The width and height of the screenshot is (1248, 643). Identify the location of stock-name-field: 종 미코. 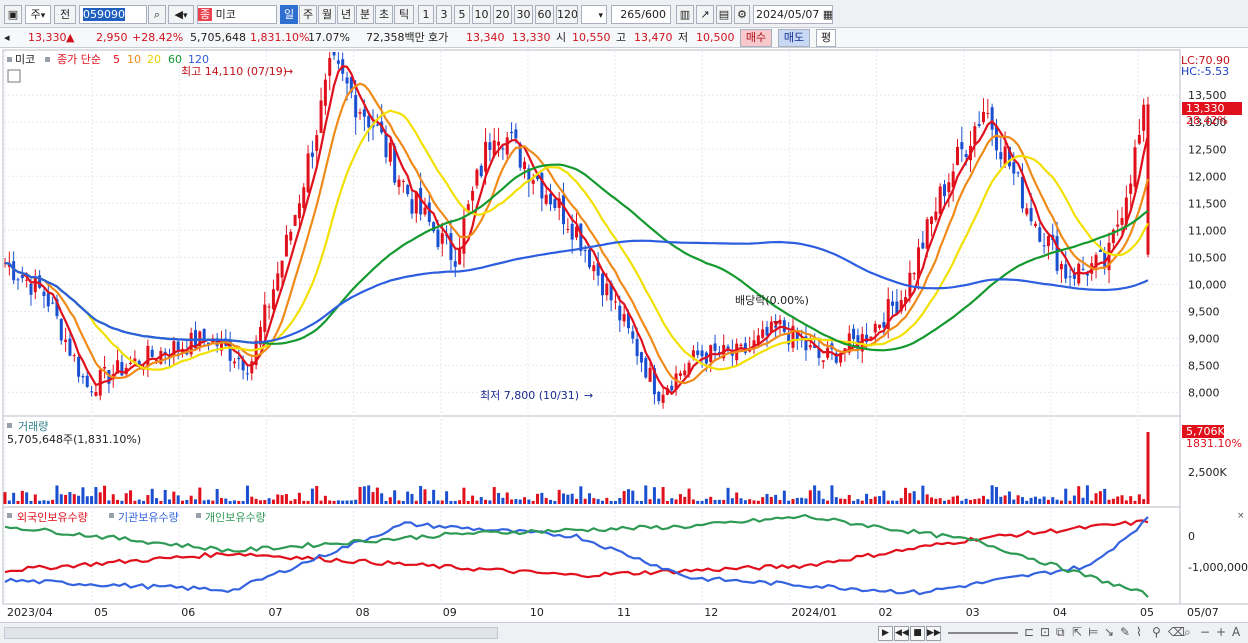
(237, 14).